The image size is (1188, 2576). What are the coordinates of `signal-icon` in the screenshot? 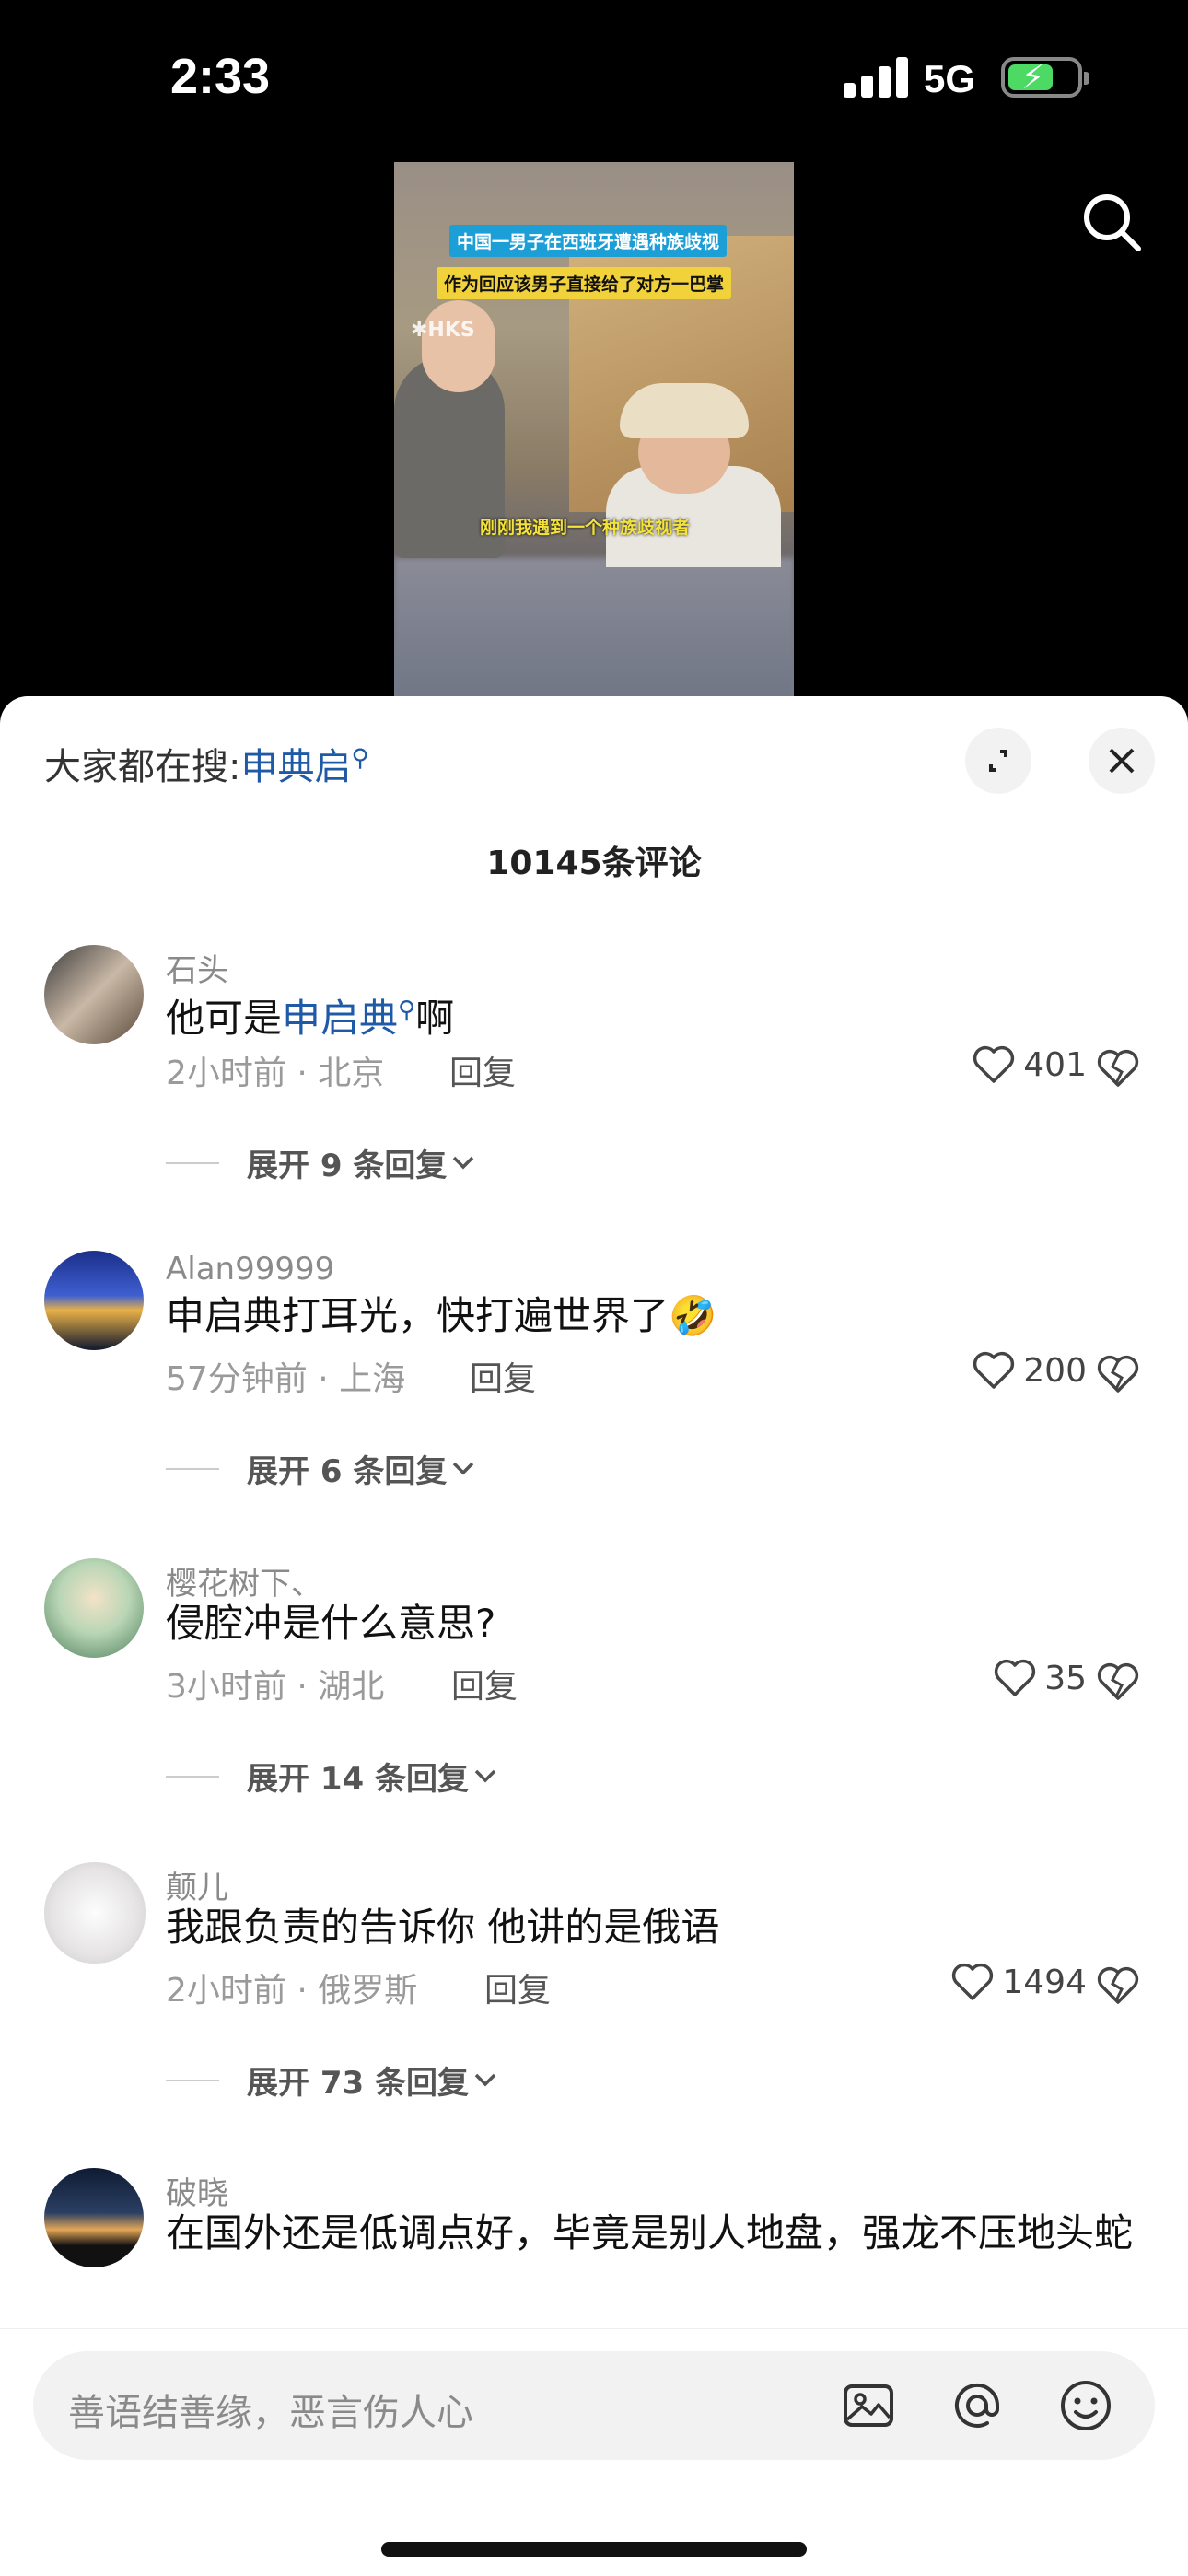 It's located at (876, 76).